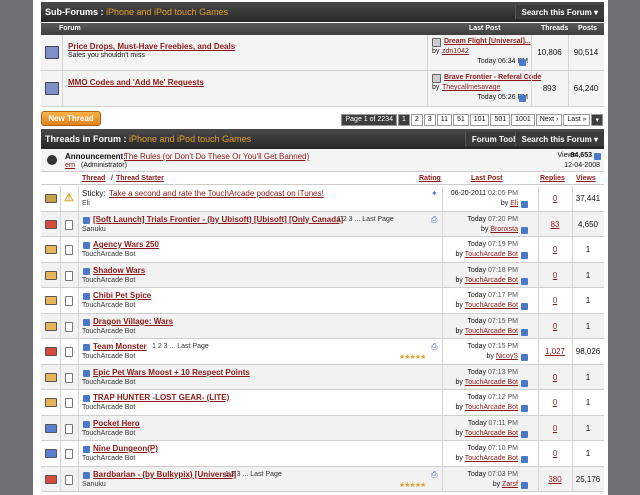 The image size is (640, 495). I want to click on replies-count: 380, so click(555, 479).